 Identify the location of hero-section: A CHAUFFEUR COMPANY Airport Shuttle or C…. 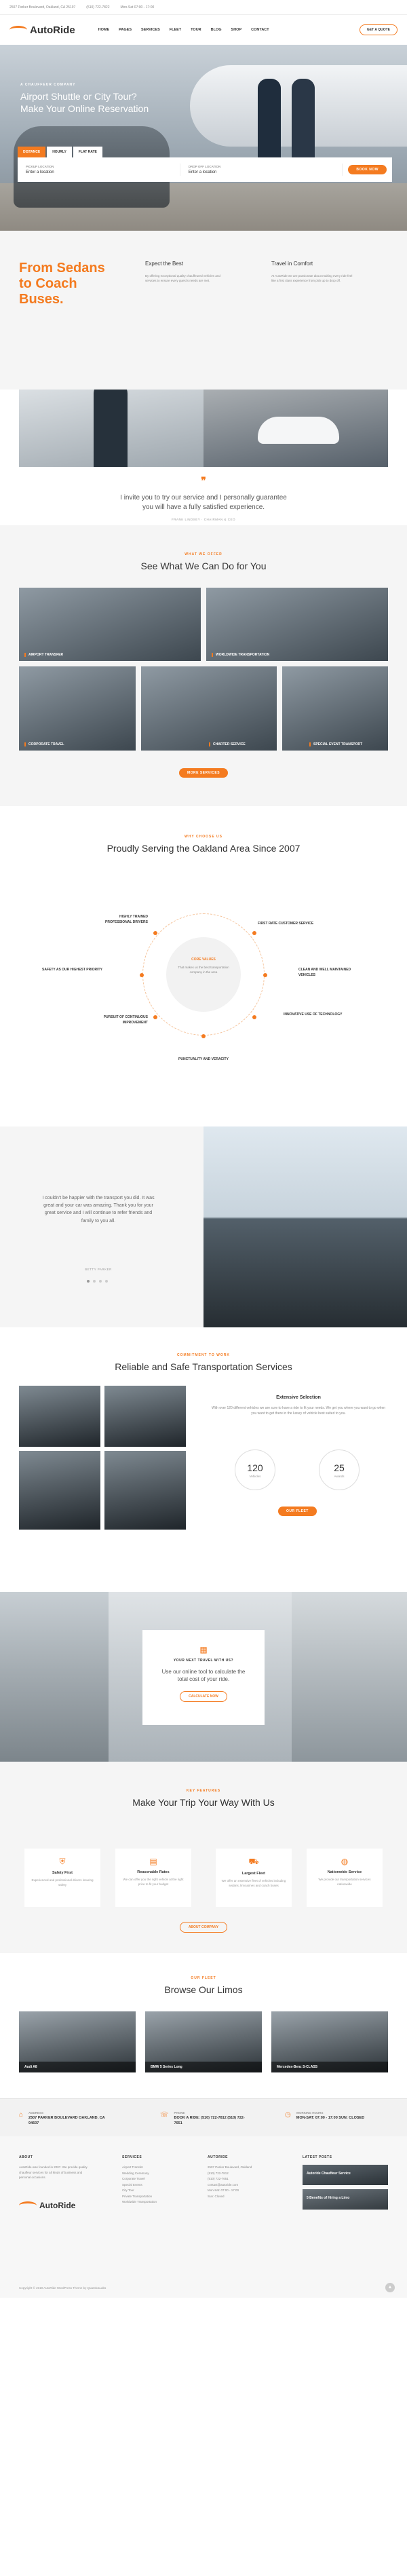
(203, 138).